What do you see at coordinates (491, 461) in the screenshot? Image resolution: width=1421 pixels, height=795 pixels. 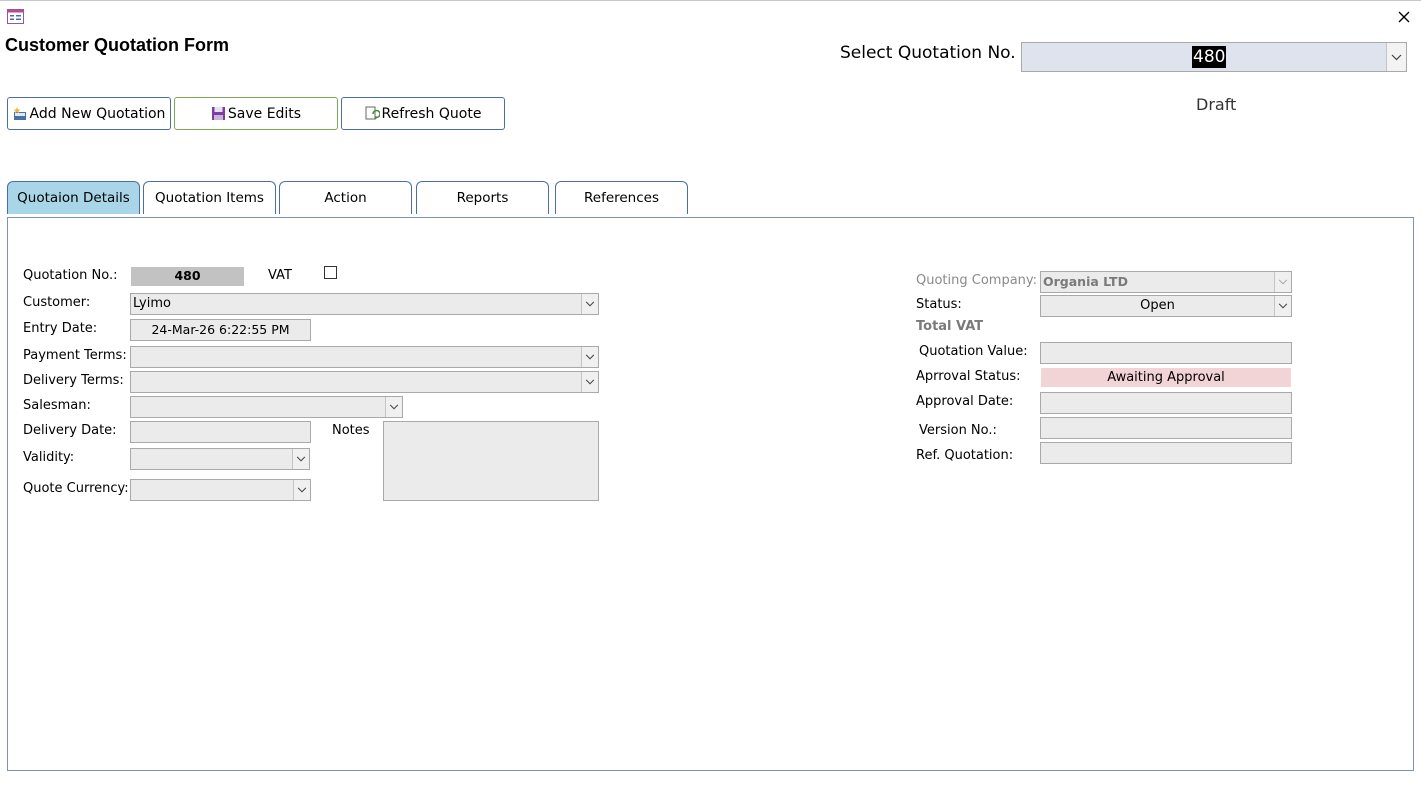 I see `notes-textarea` at bounding box center [491, 461].